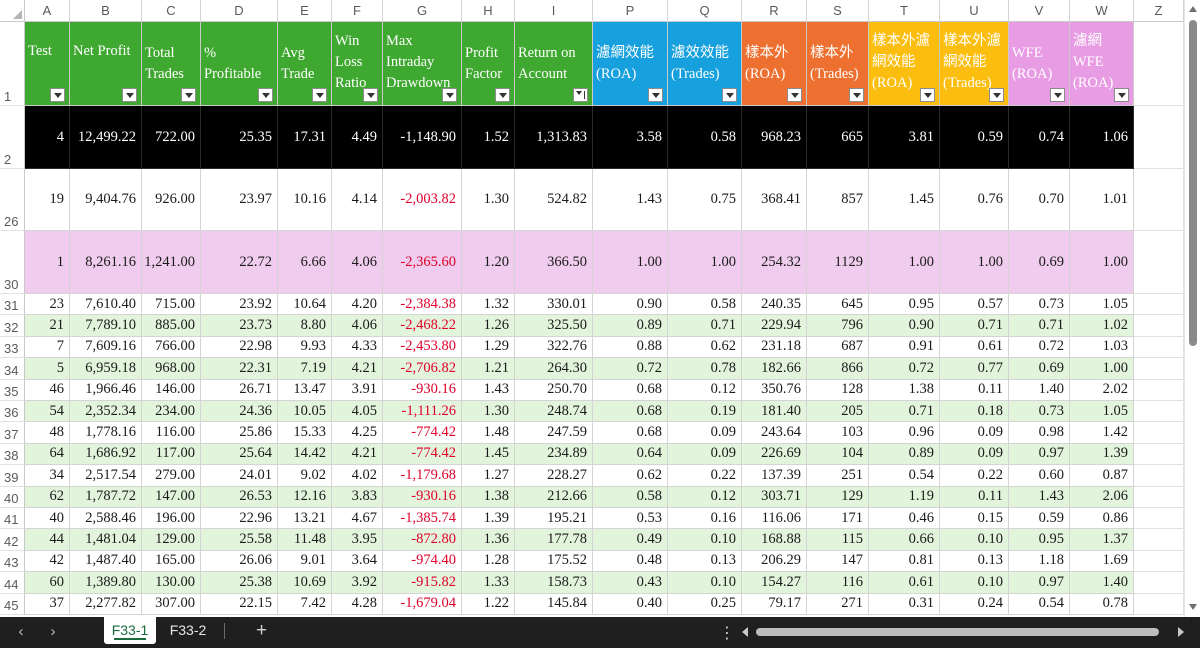 The width and height of the screenshot is (1200, 648). What do you see at coordinates (305, 64) in the screenshot?
I see `header-cell: Avg Trade` at bounding box center [305, 64].